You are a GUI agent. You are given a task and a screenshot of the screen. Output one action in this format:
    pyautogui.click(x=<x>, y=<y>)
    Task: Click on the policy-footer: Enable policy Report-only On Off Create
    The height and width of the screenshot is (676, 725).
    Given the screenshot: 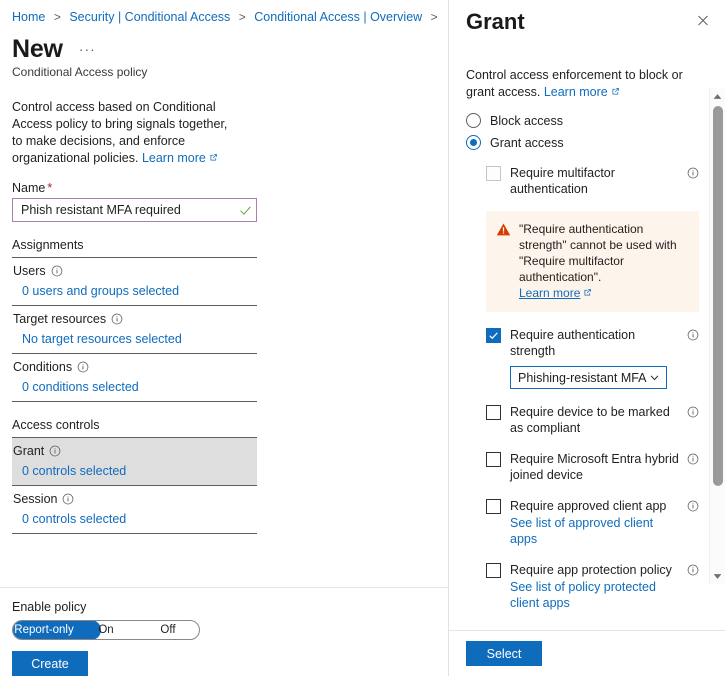 What is the action you would take?
    pyautogui.click(x=224, y=632)
    